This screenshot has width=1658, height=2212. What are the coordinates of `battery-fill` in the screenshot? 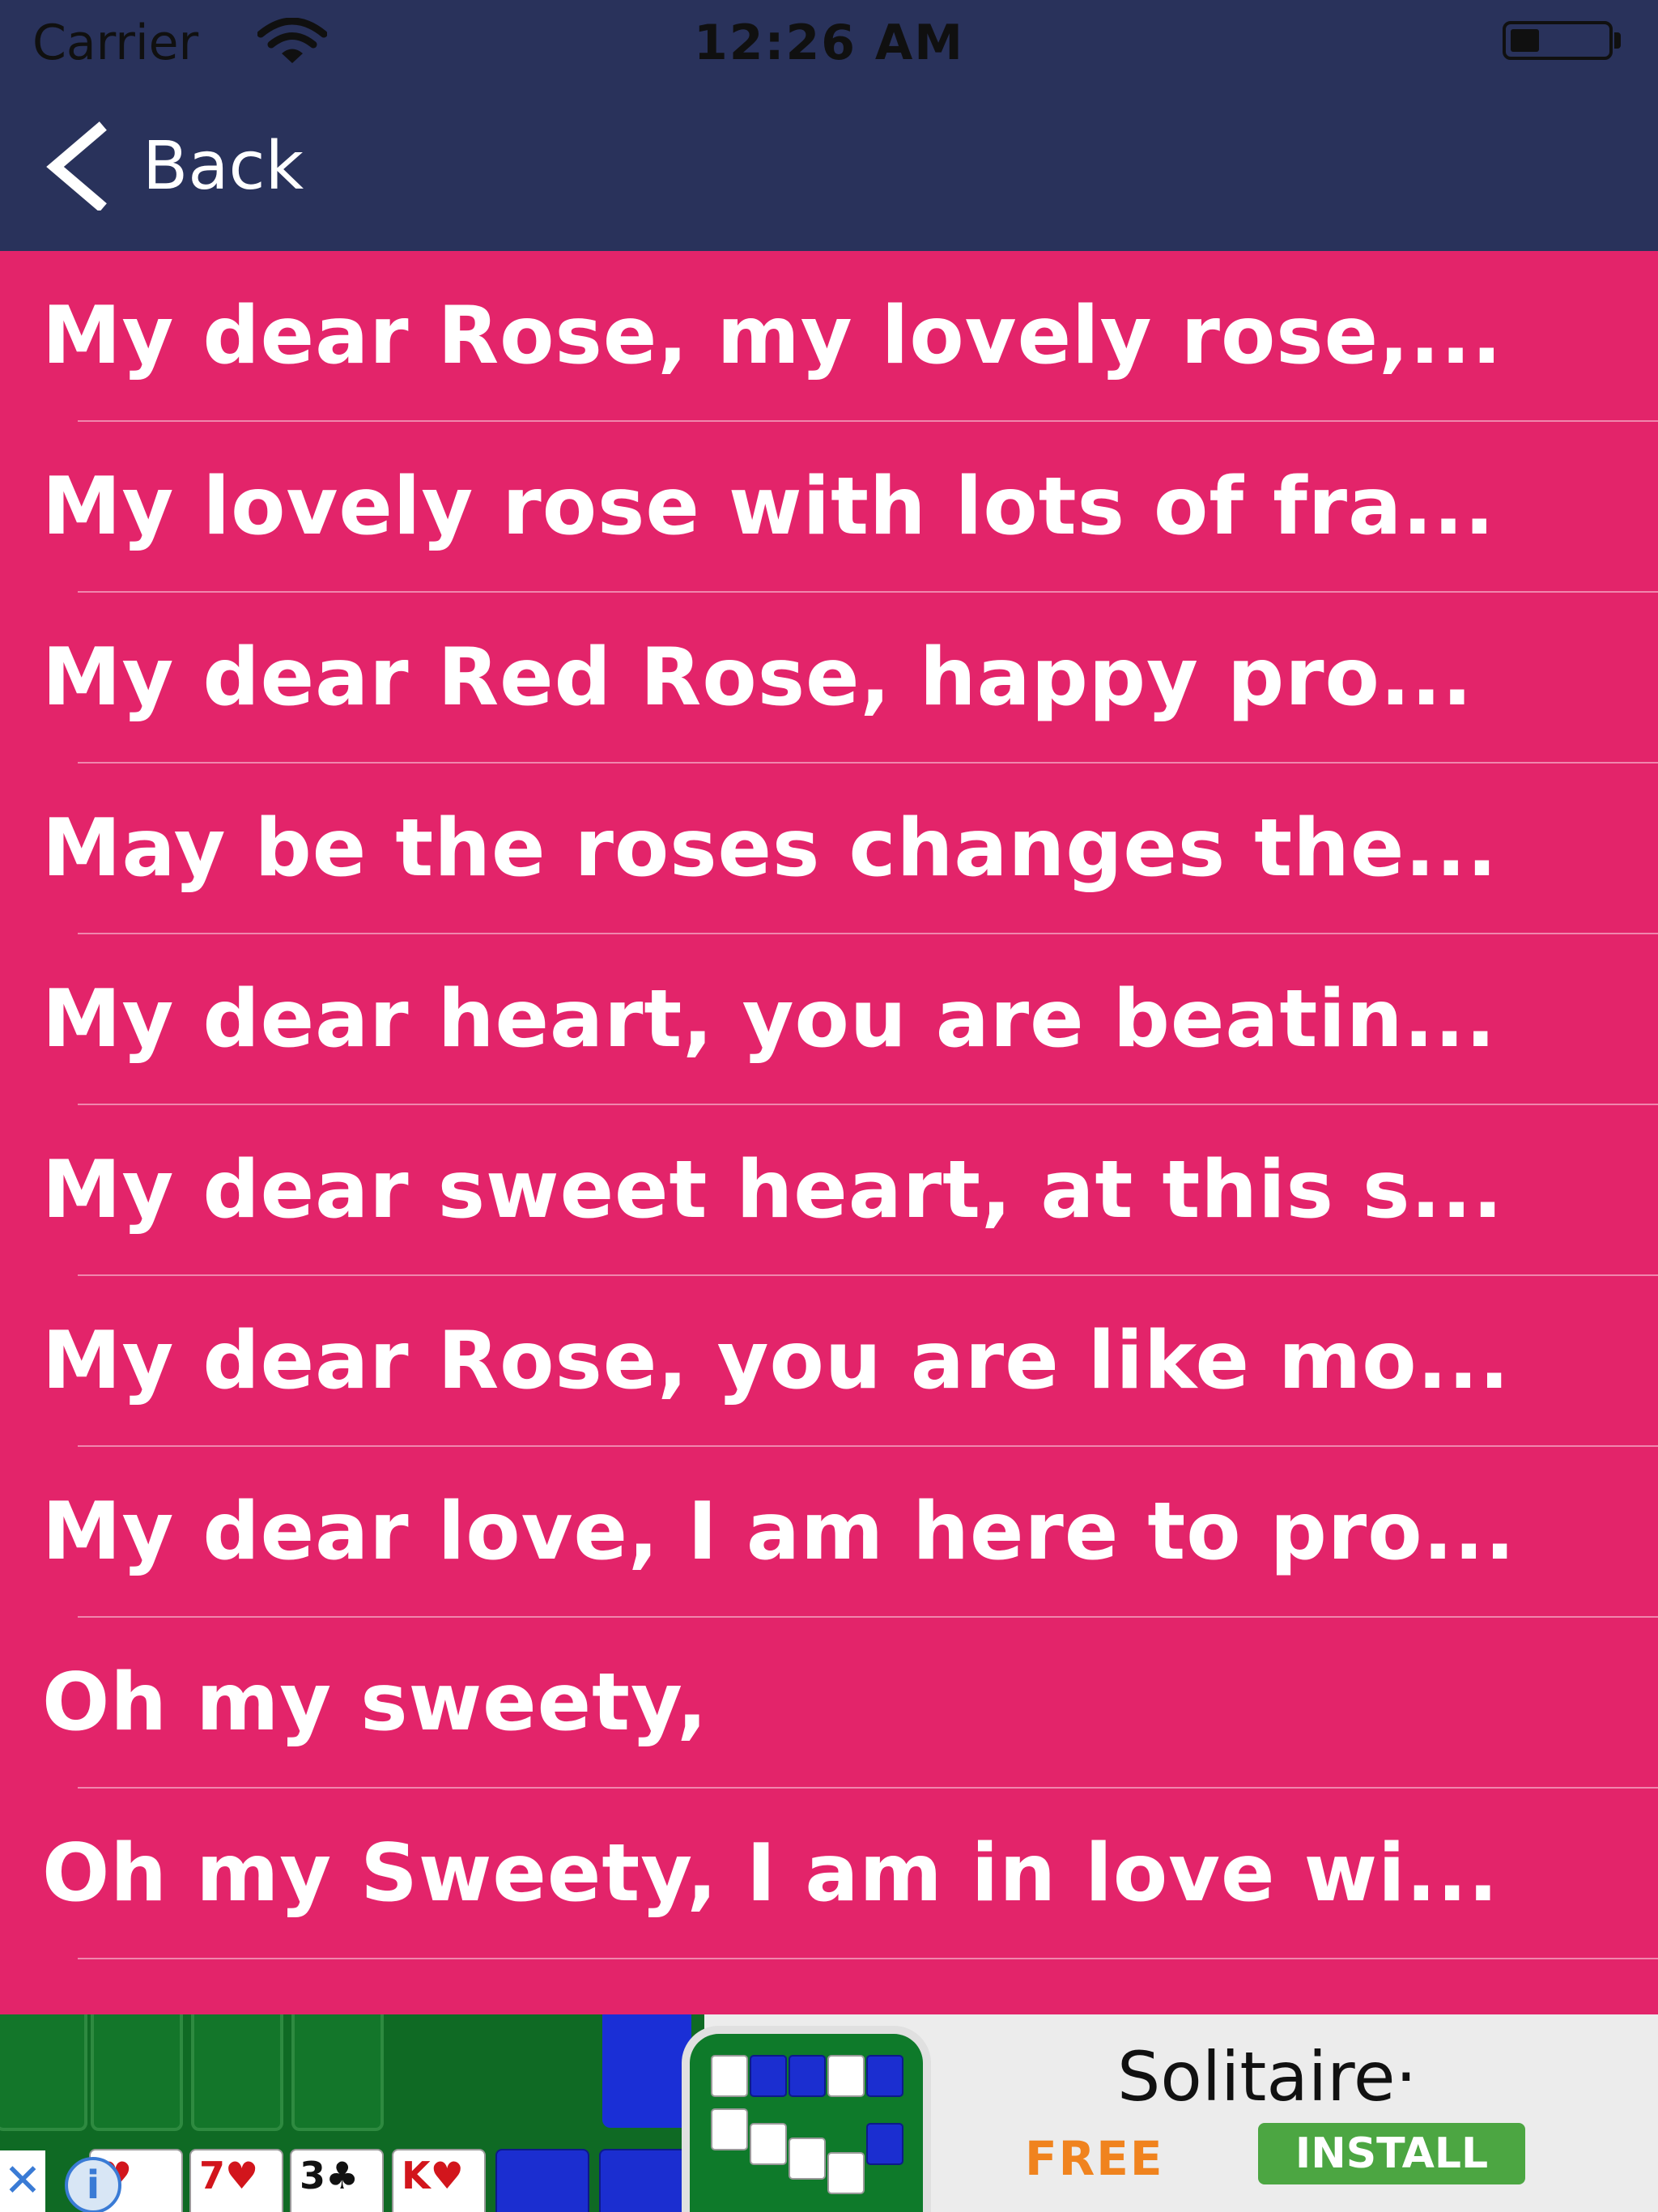 It's located at (1525, 41).